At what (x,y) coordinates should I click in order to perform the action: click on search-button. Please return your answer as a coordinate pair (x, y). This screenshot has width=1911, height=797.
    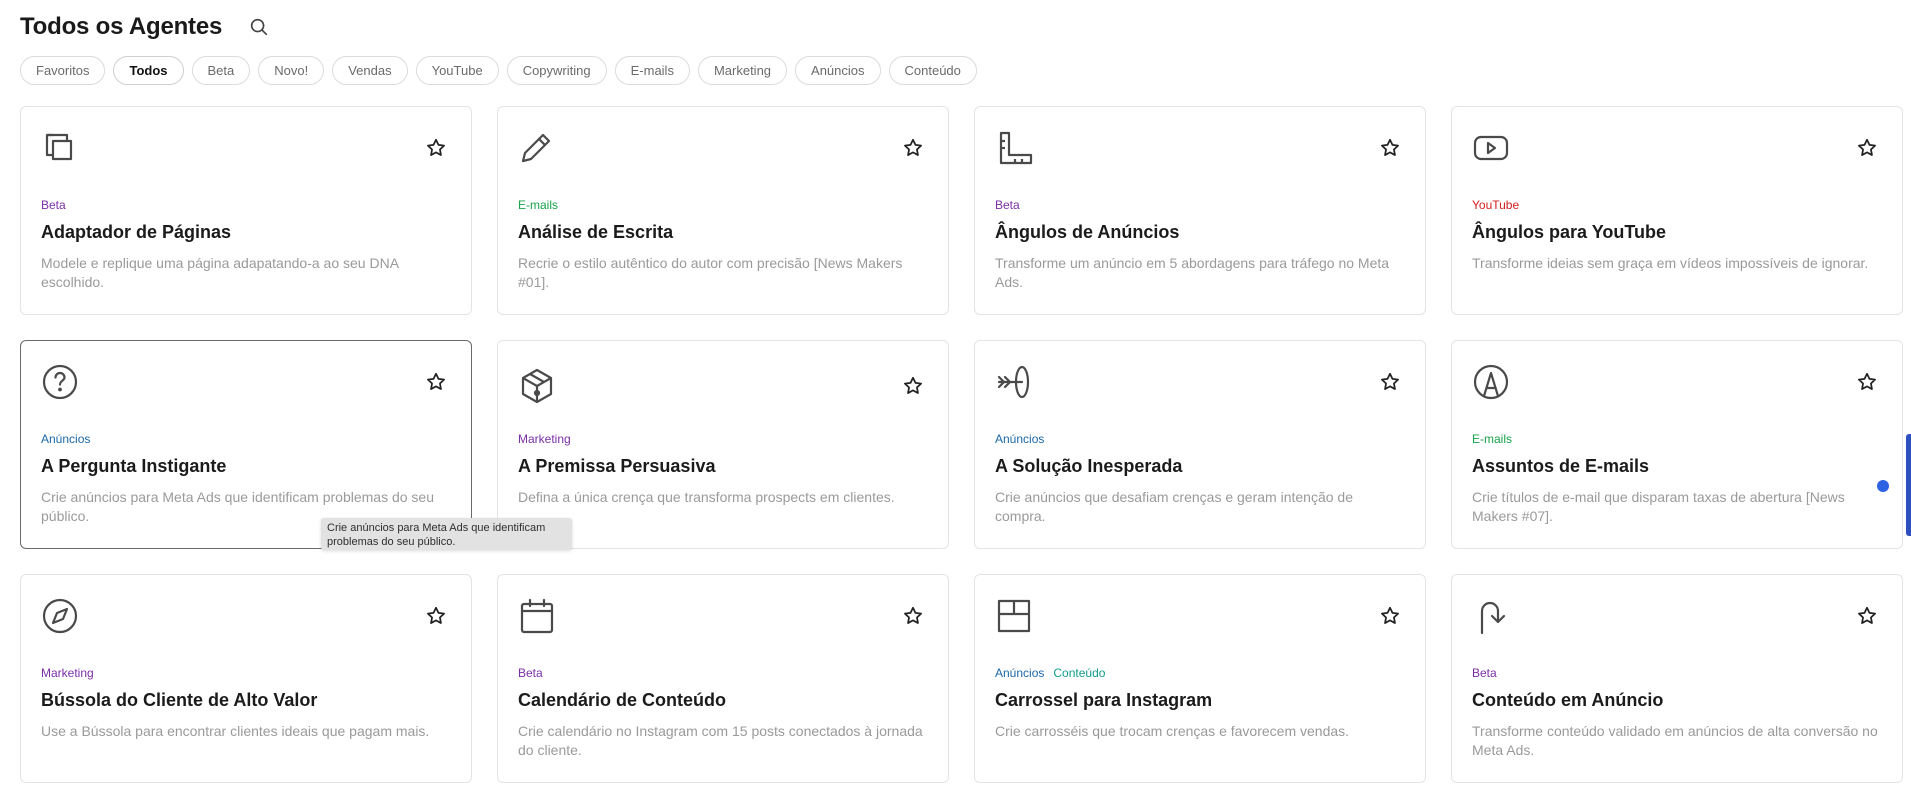
    Looking at the image, I should click on (259, 27).